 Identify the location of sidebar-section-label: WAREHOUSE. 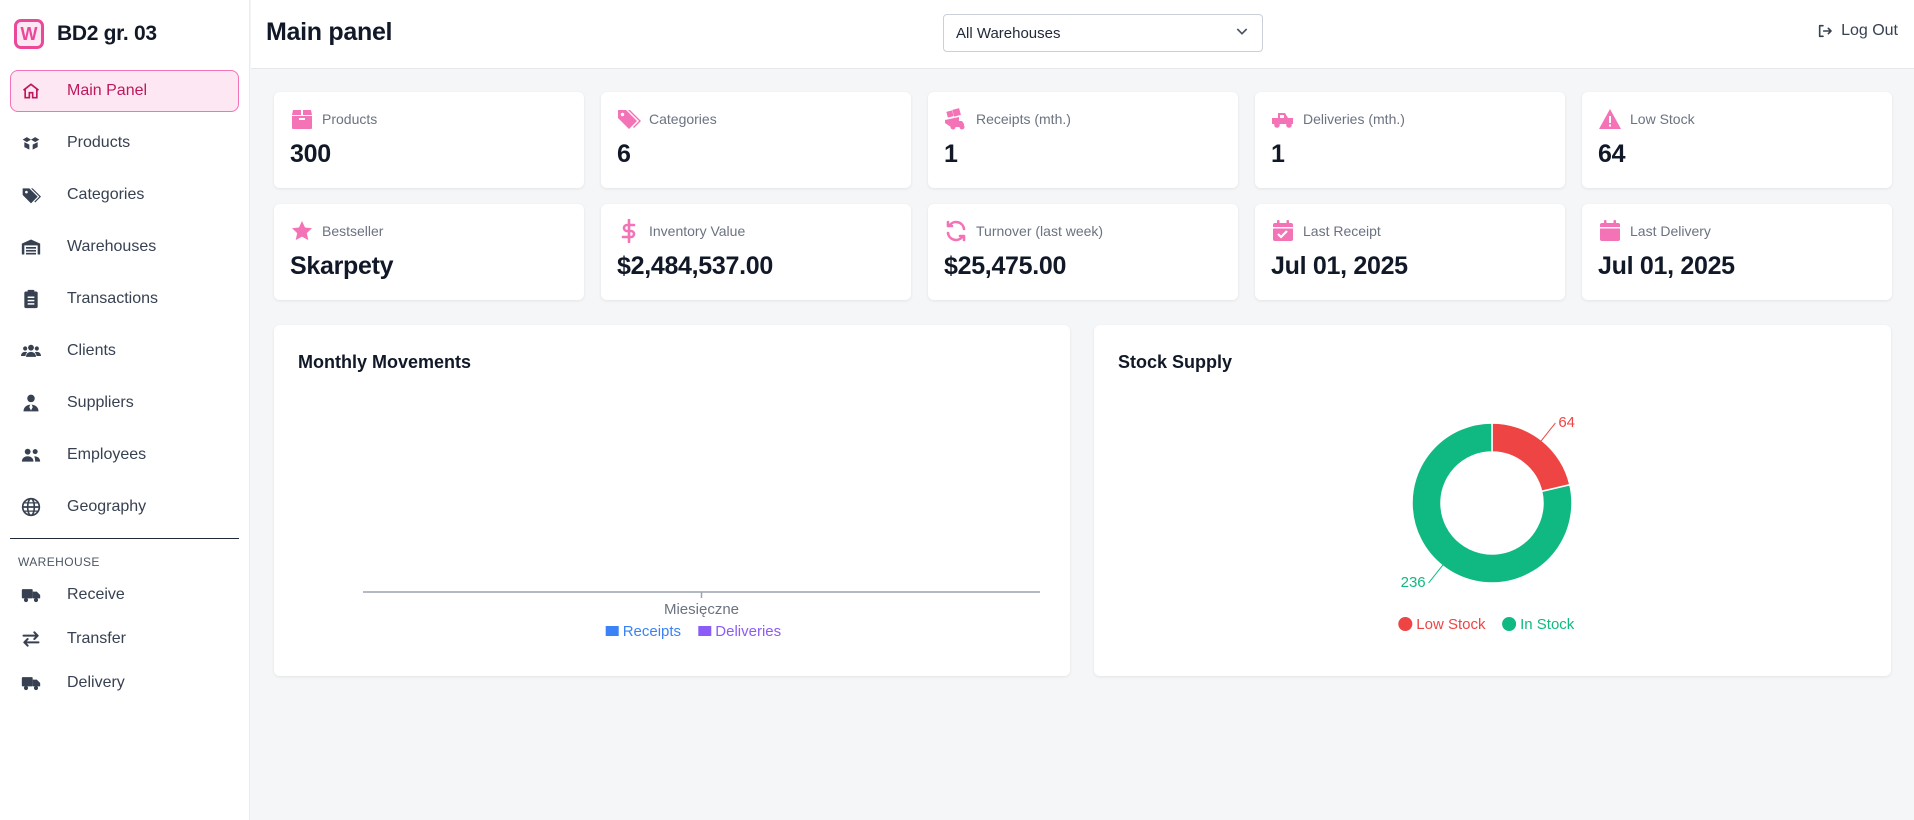
(59, 562).